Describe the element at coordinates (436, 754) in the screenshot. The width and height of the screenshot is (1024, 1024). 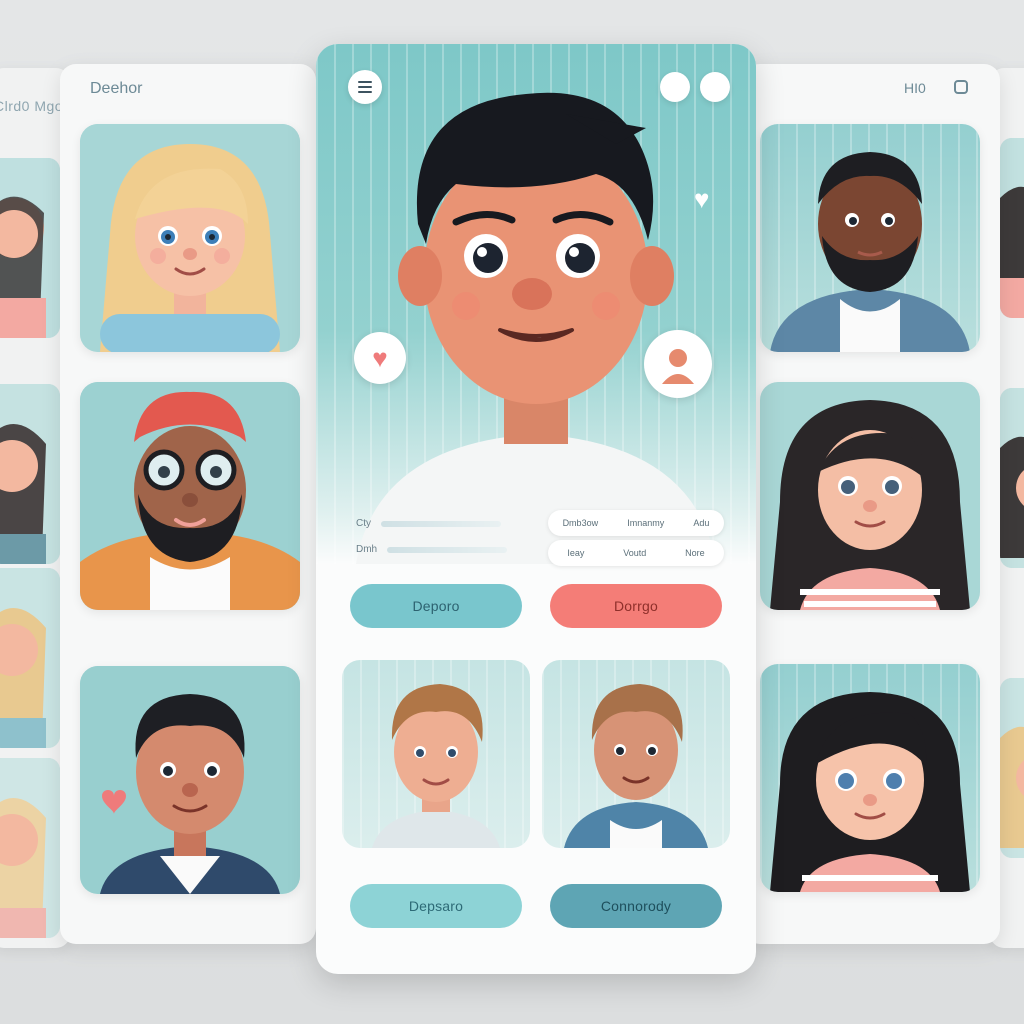
I see `match-card-brown-hair-man` at that location.